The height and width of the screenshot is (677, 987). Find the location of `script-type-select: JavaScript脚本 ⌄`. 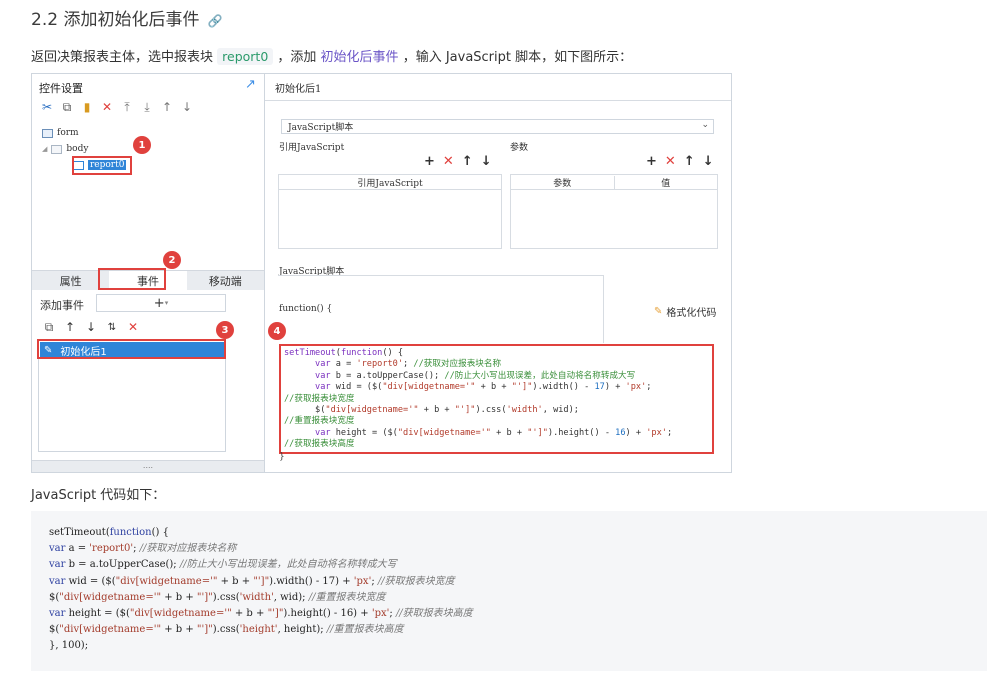

script-type-select: JavaScript脚本 ⌄ is located at coordinates (497, 126).